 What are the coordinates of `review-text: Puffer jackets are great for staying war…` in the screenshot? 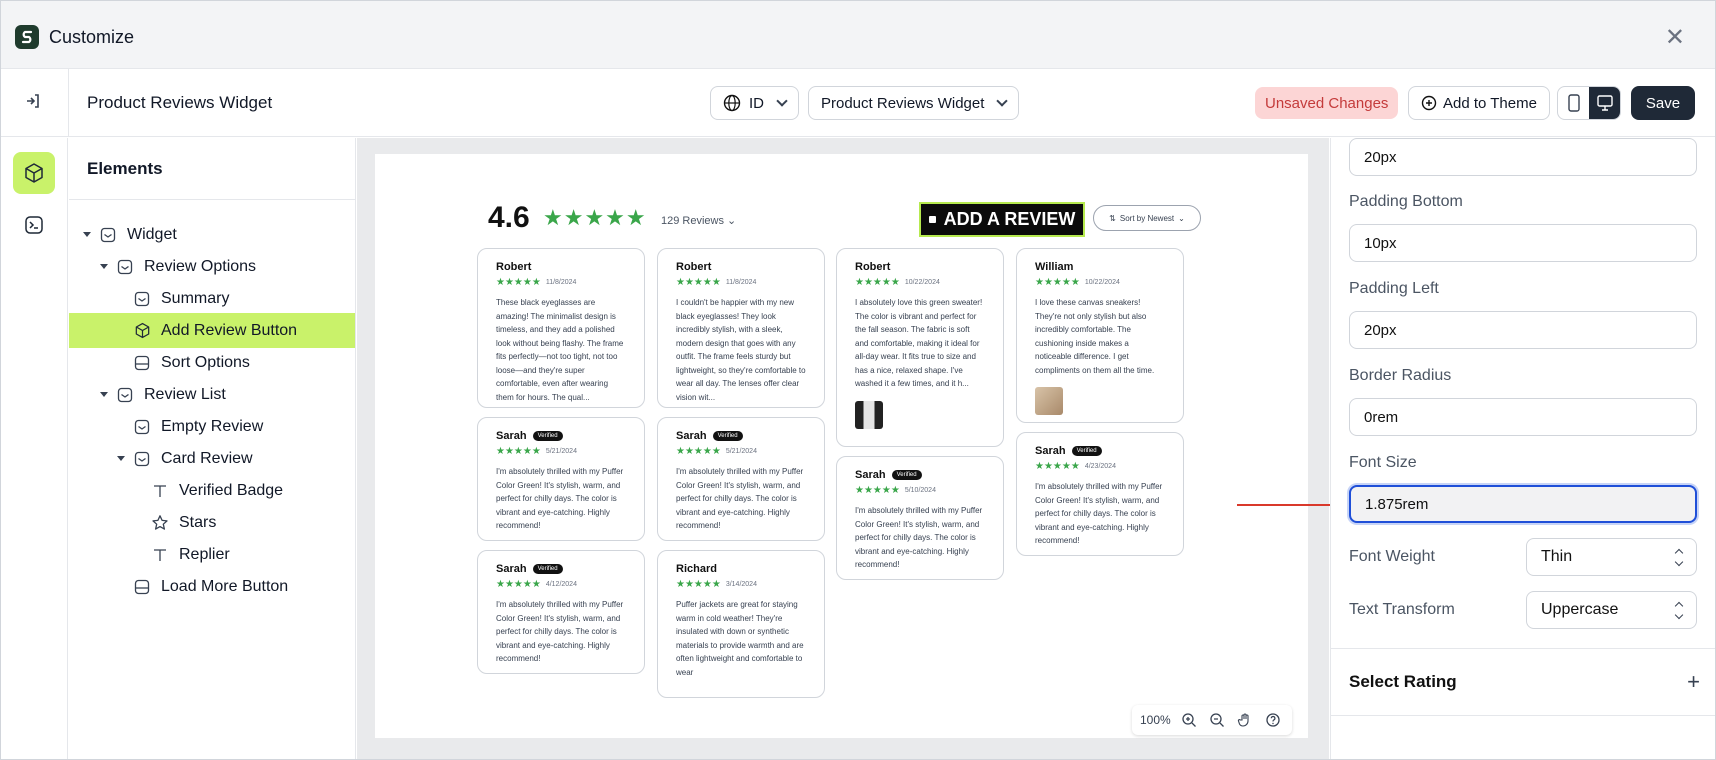 It's located at (740, 638).